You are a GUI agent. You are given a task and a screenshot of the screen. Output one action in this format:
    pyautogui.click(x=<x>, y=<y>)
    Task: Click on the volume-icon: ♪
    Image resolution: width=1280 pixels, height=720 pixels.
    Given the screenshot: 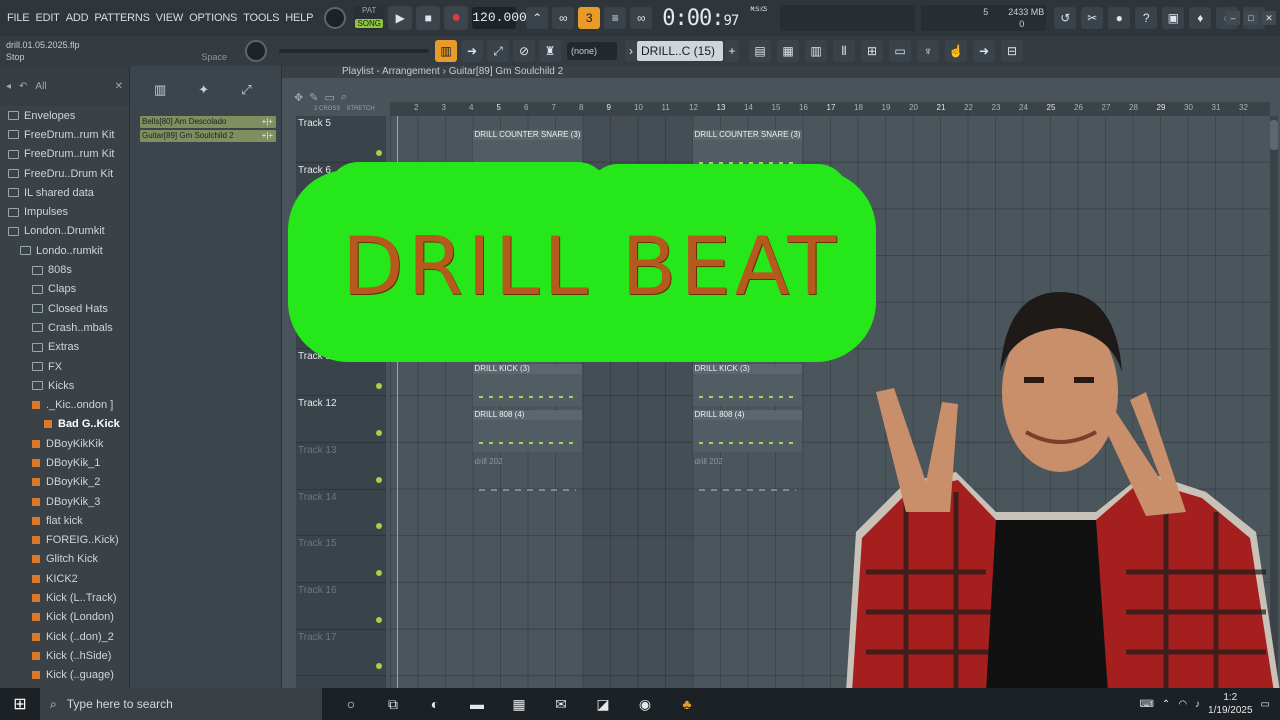 What is the action you would take?
    pyautogui.click(x=1197, y=704)
    